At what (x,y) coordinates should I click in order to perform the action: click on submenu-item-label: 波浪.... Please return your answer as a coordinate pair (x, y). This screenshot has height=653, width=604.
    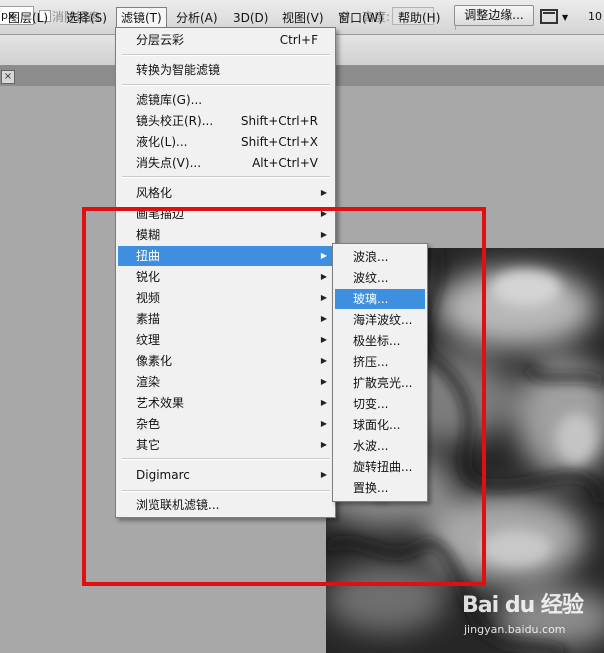
    Looking at the image, I should click on (371, 257).